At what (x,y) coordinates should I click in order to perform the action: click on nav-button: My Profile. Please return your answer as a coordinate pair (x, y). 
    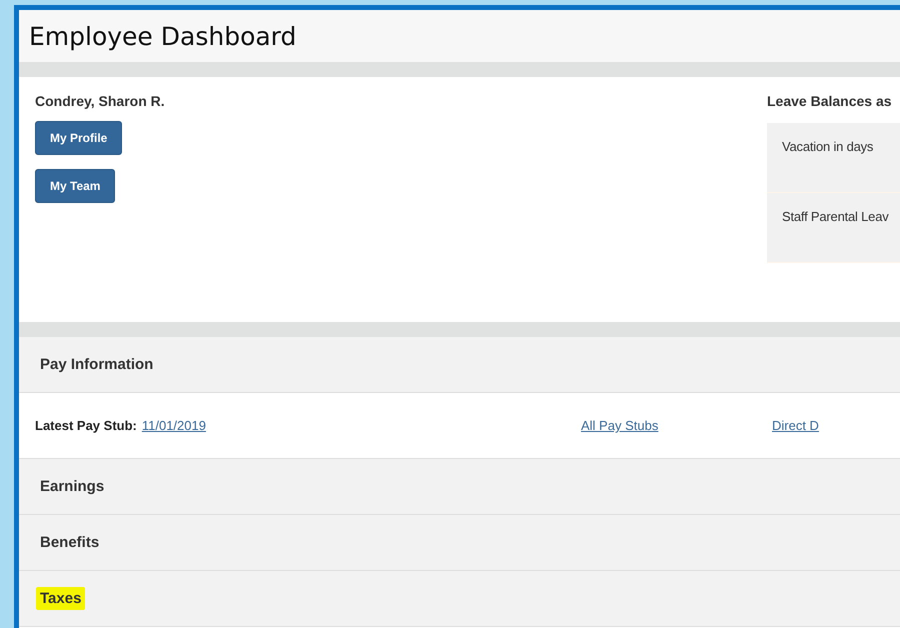
    Looking at the image, I should click on (78, 138).